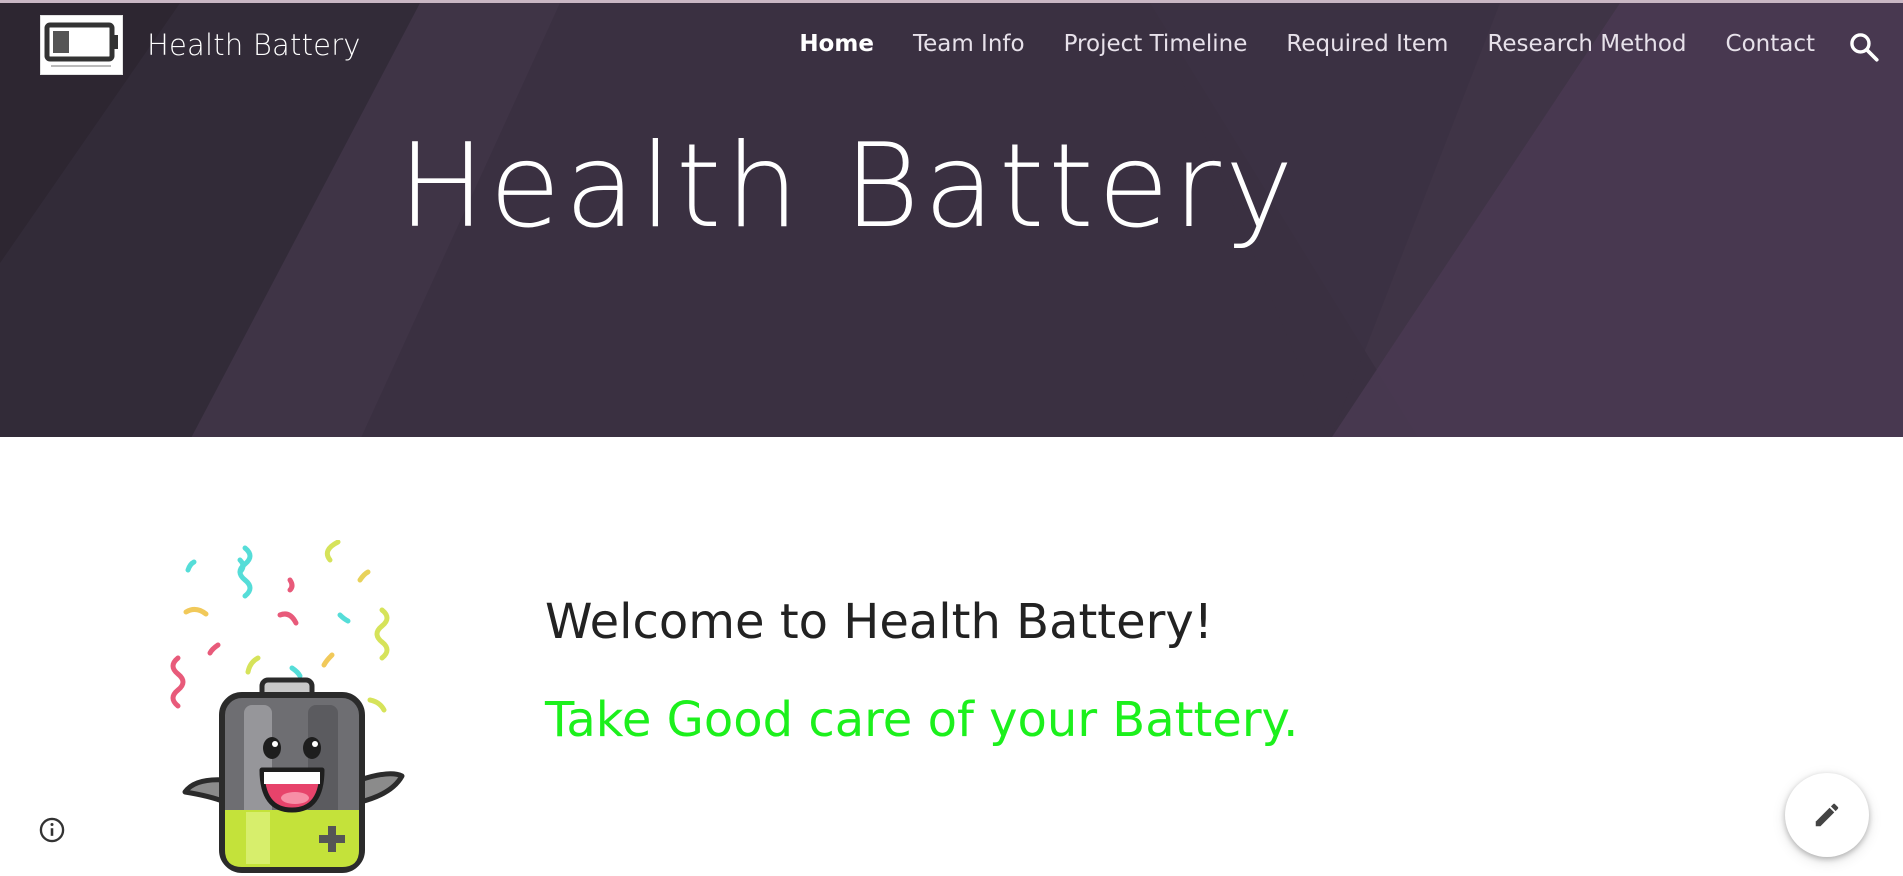 Image resolution: width=1903 pixels, height=876 pixels. I want to click on nav-item-project-timeline: Project Timeline, so click(1156, 44).